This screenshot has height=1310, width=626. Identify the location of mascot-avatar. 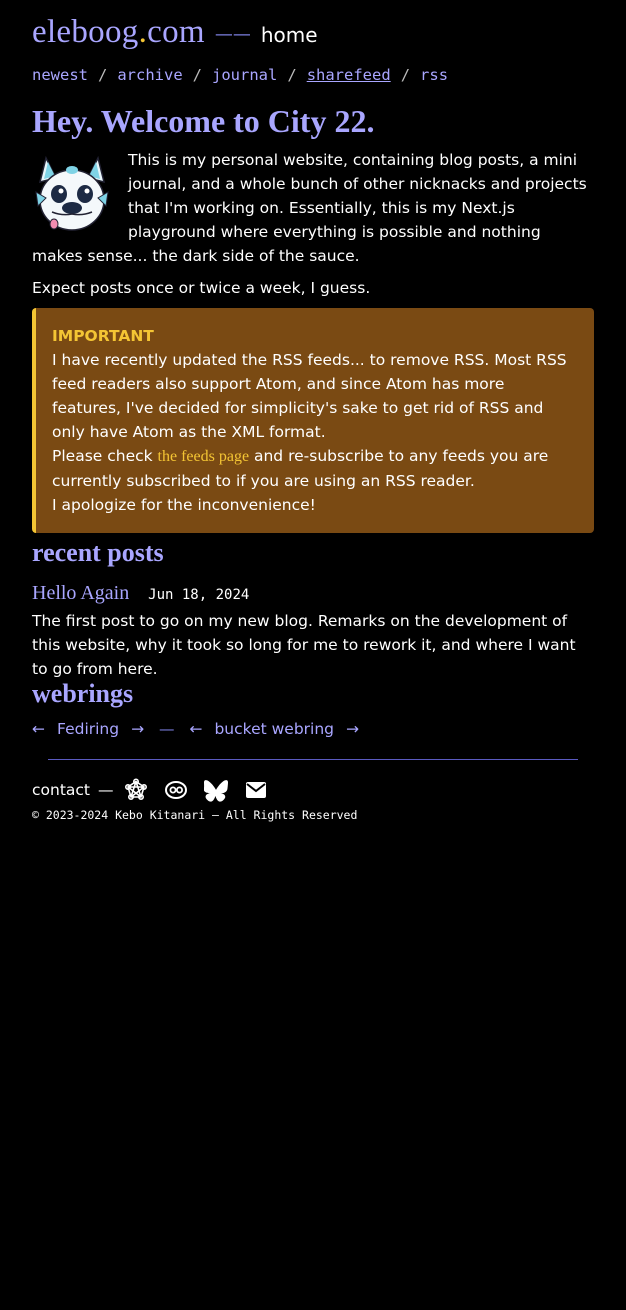
(72, 193).